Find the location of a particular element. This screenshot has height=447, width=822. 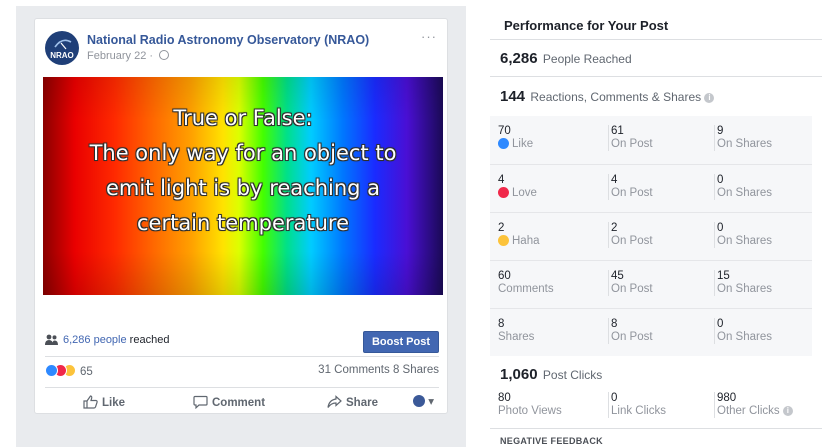

comment-share-counts: 31 Comments 8 Shares is located at coordinates (378, 370).